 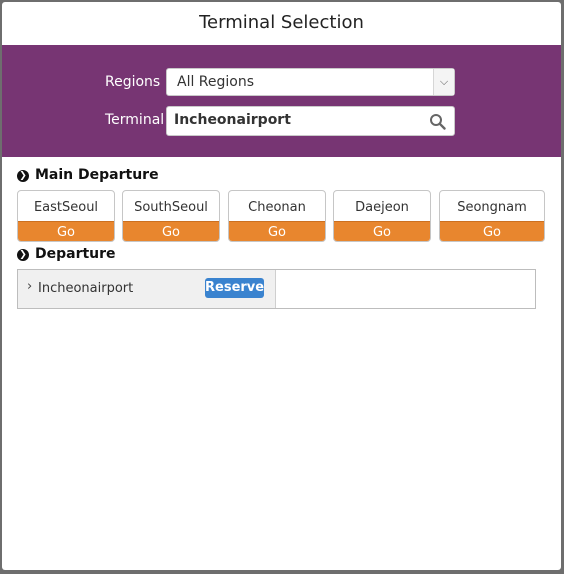 I want to click on departure-heading-text: Departure, so click(x=75, y=254).